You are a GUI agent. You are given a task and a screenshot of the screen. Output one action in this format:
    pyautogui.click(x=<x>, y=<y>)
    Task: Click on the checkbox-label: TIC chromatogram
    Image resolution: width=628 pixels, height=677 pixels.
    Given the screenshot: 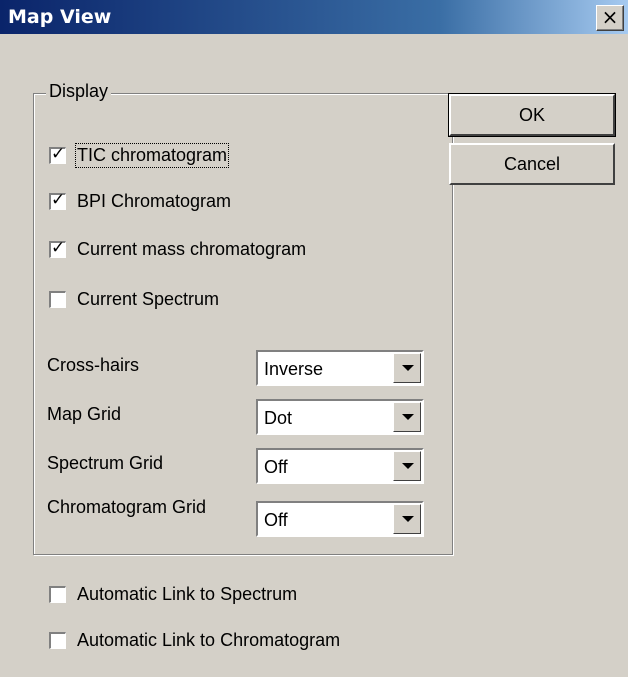 What is the action you would take?
    pyautogui.click(x=152, y=155)
    